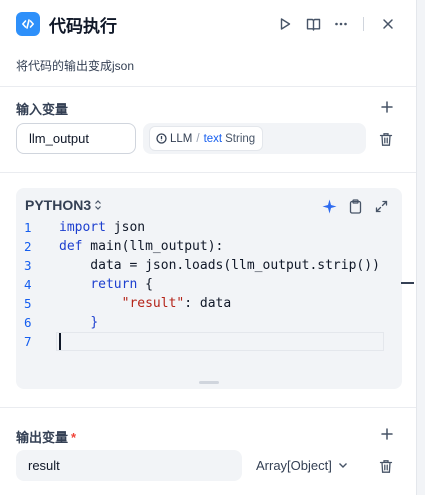 Image resolution: width=425 pixels, height=495 pixels. I want to click on code-line: 6 }, so click(209, 322).